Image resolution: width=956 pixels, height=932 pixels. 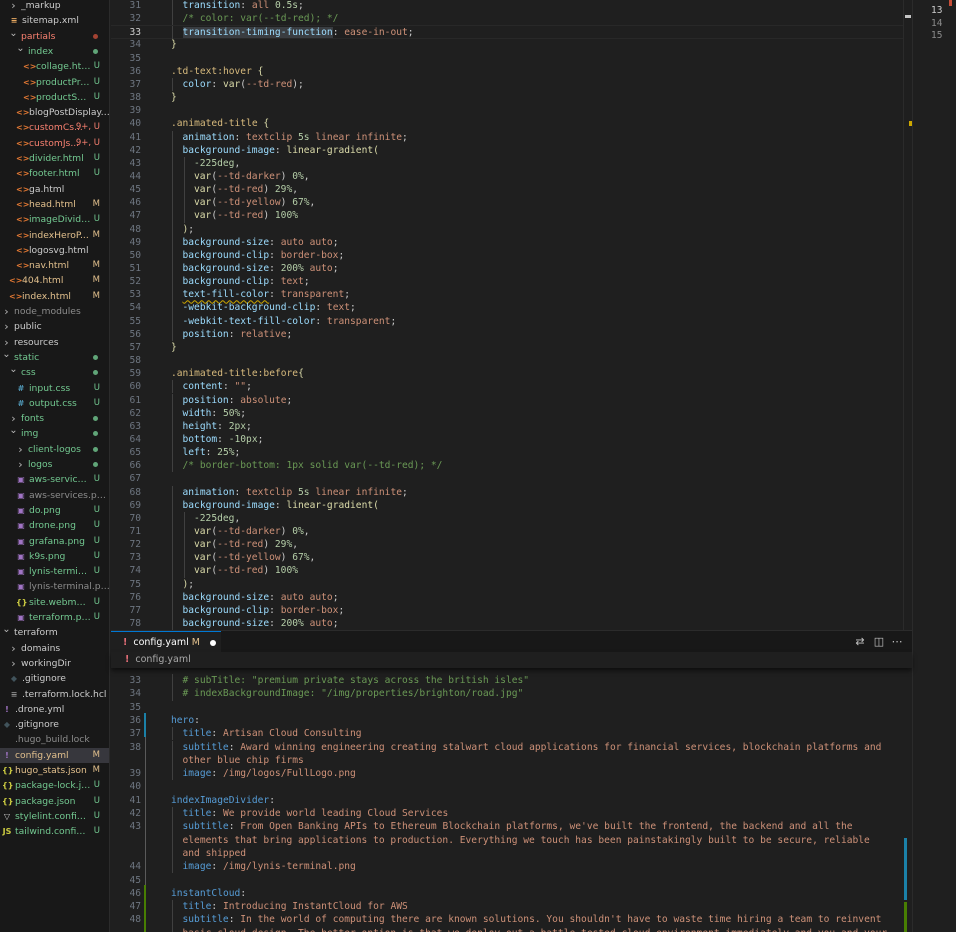 I want to click on explorer-folder: ⌄ img, so click(x=54, y=432).